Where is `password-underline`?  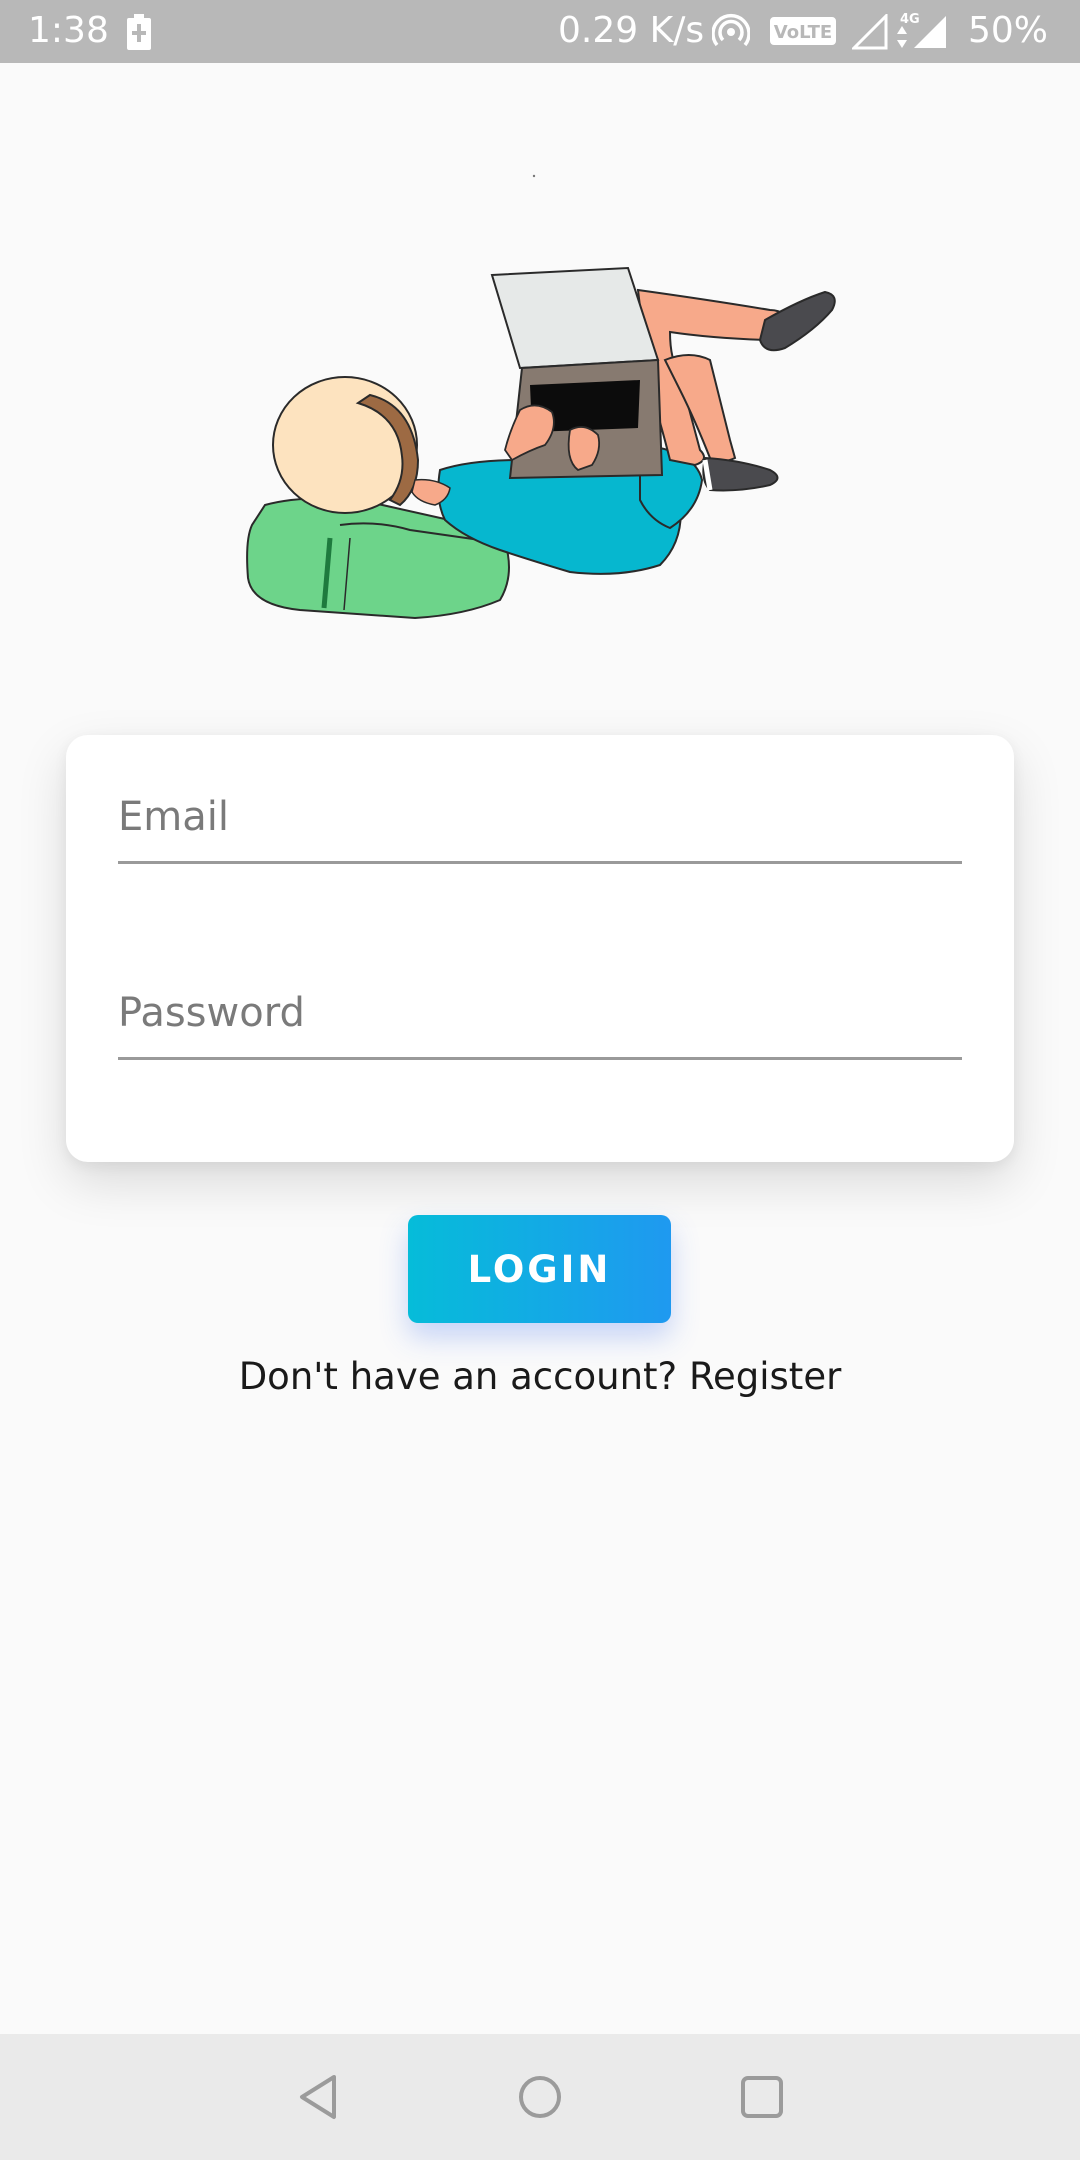
password-underline is located at coordinates (540, 1058).